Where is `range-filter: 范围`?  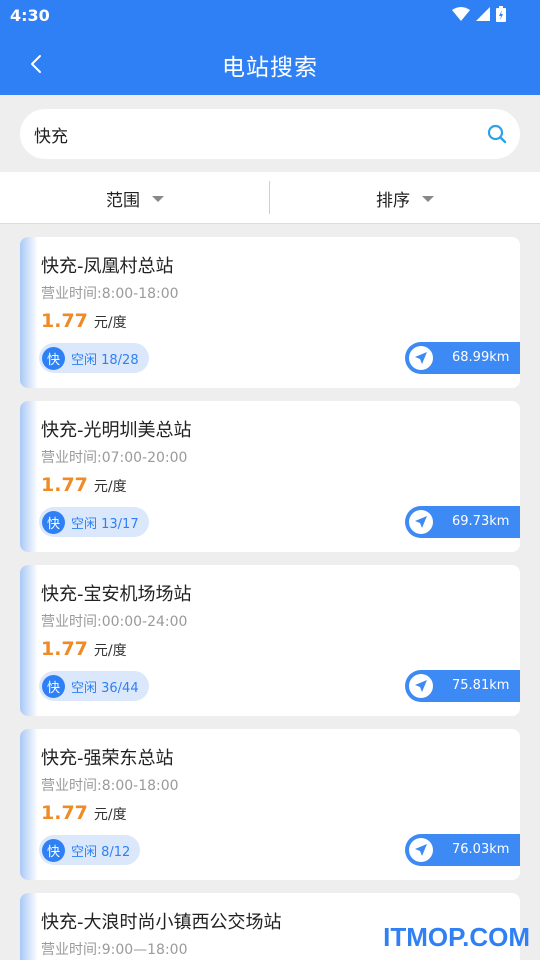 range-filter: 范围 is located at coordinates (135, 198).